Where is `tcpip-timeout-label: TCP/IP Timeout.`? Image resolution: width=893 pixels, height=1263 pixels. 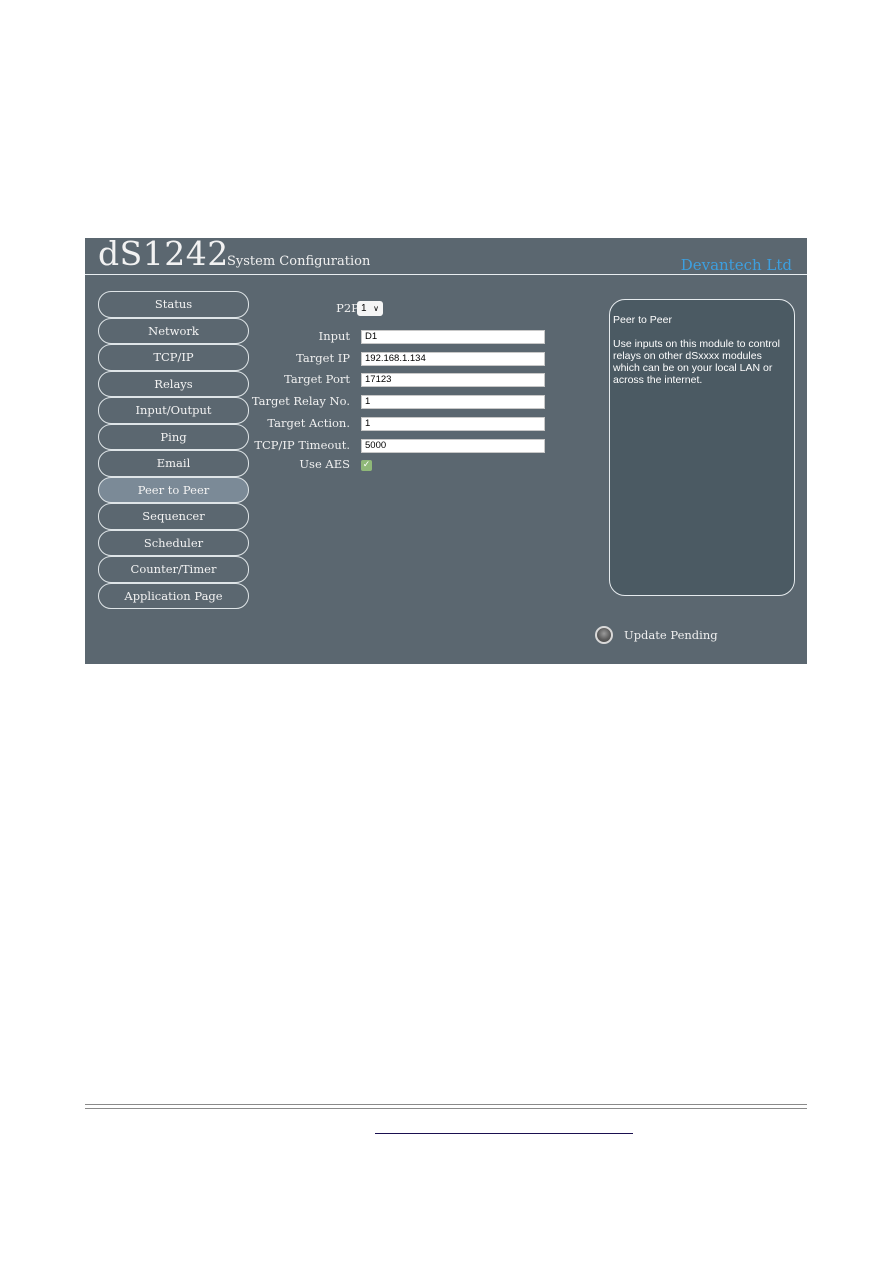
tcpip-timeout-label: TCP/IP Timeout. is located at coordinates (302, 445).